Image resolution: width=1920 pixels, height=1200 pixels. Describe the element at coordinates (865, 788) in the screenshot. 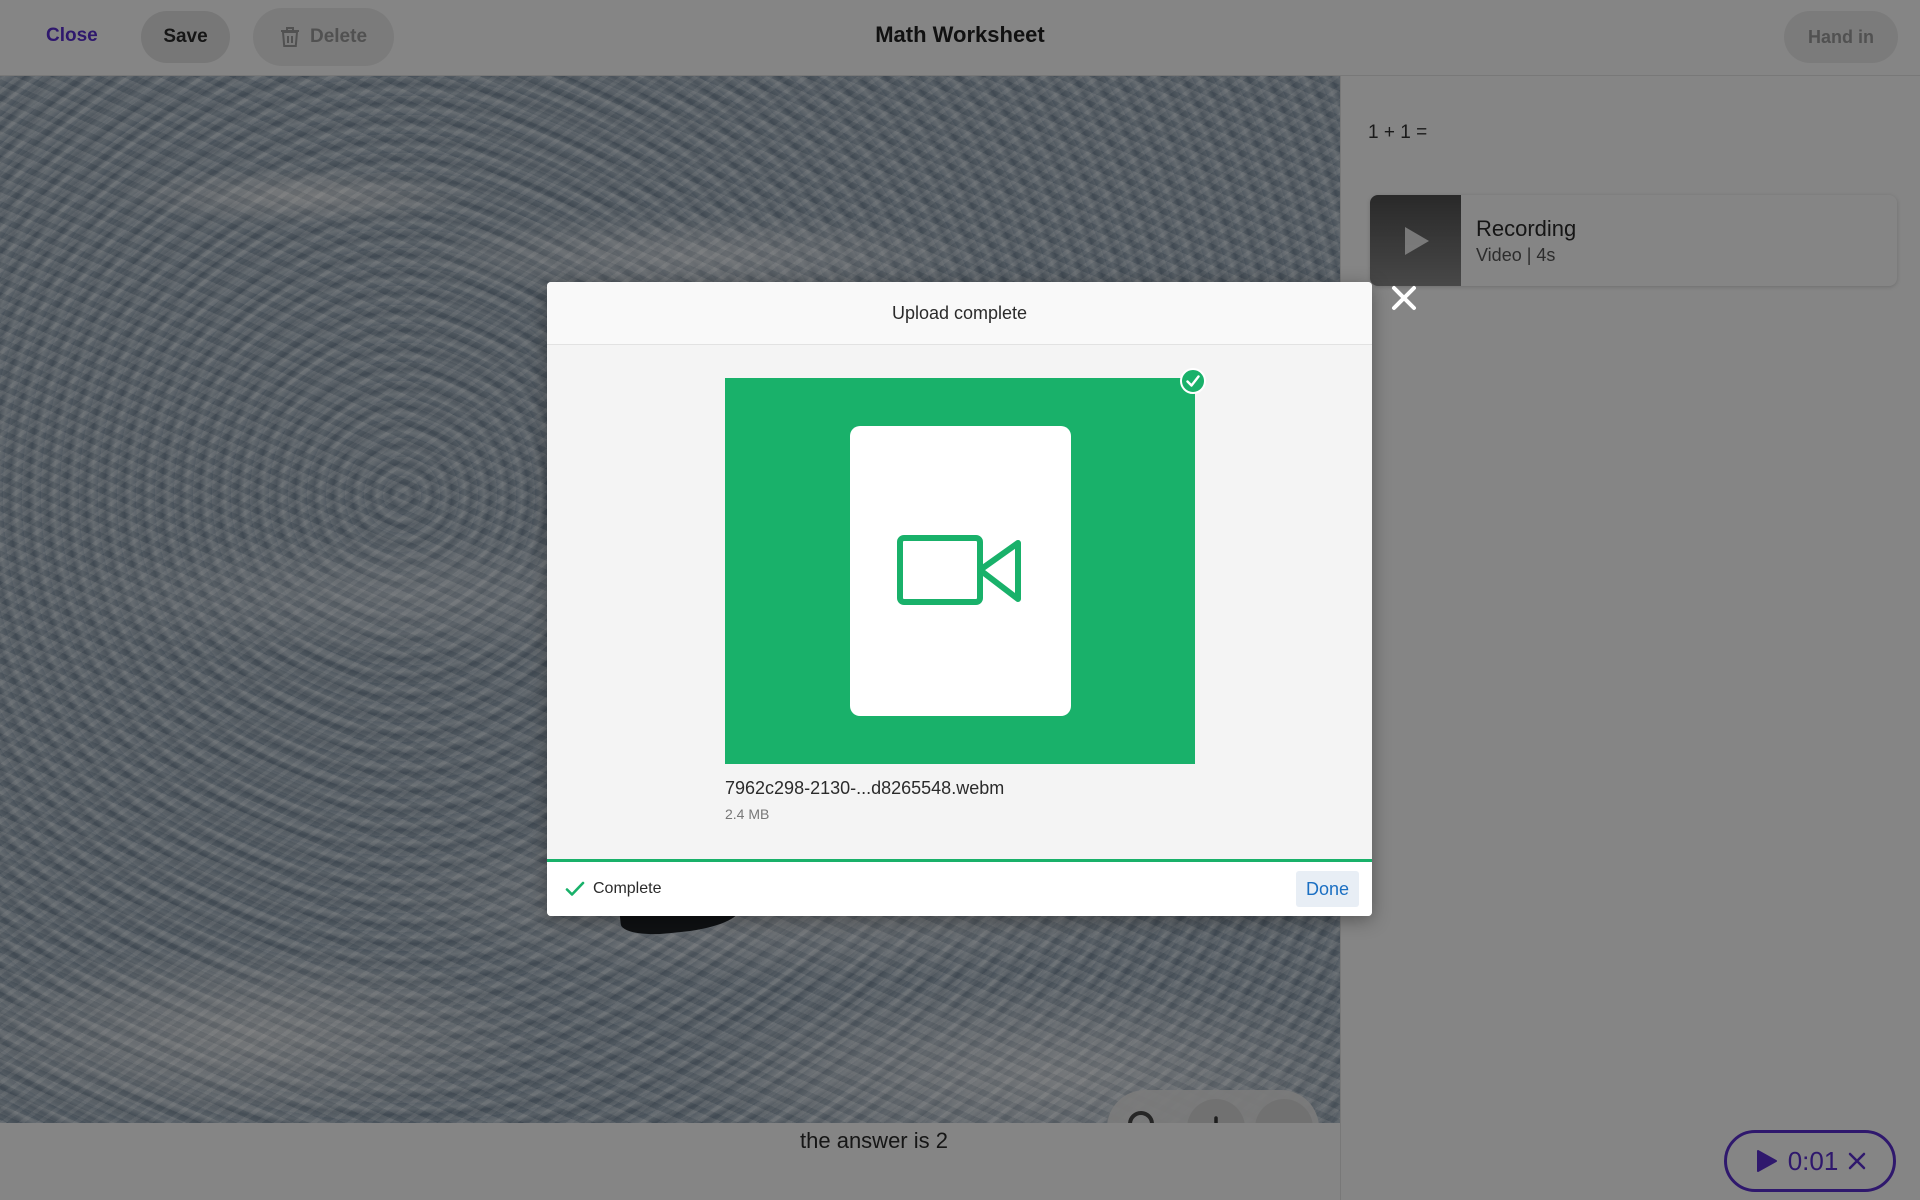

I see `file-name: 7962c298-2130-...d8265548.webm` at that location.